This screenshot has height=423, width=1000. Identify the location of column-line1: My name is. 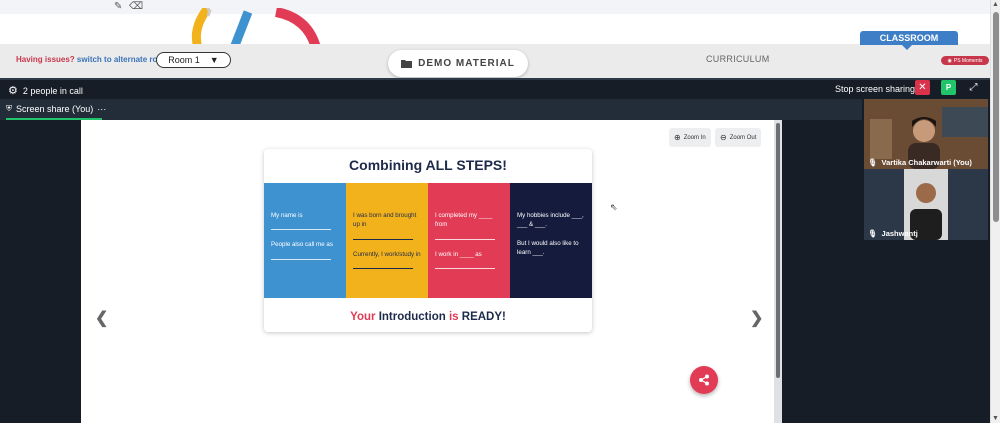
(287, 215).